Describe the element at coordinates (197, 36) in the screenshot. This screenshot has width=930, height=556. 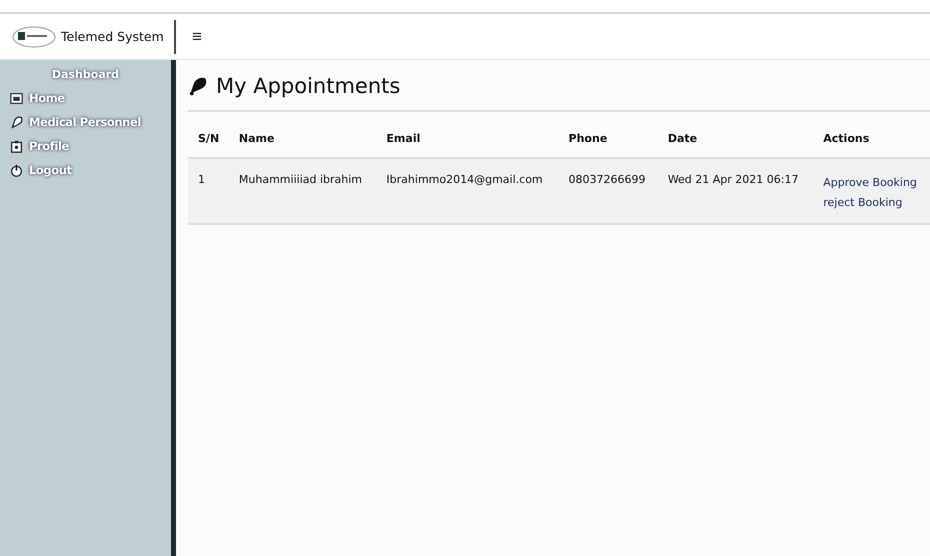
I see `menu-button: ≡` at that location.